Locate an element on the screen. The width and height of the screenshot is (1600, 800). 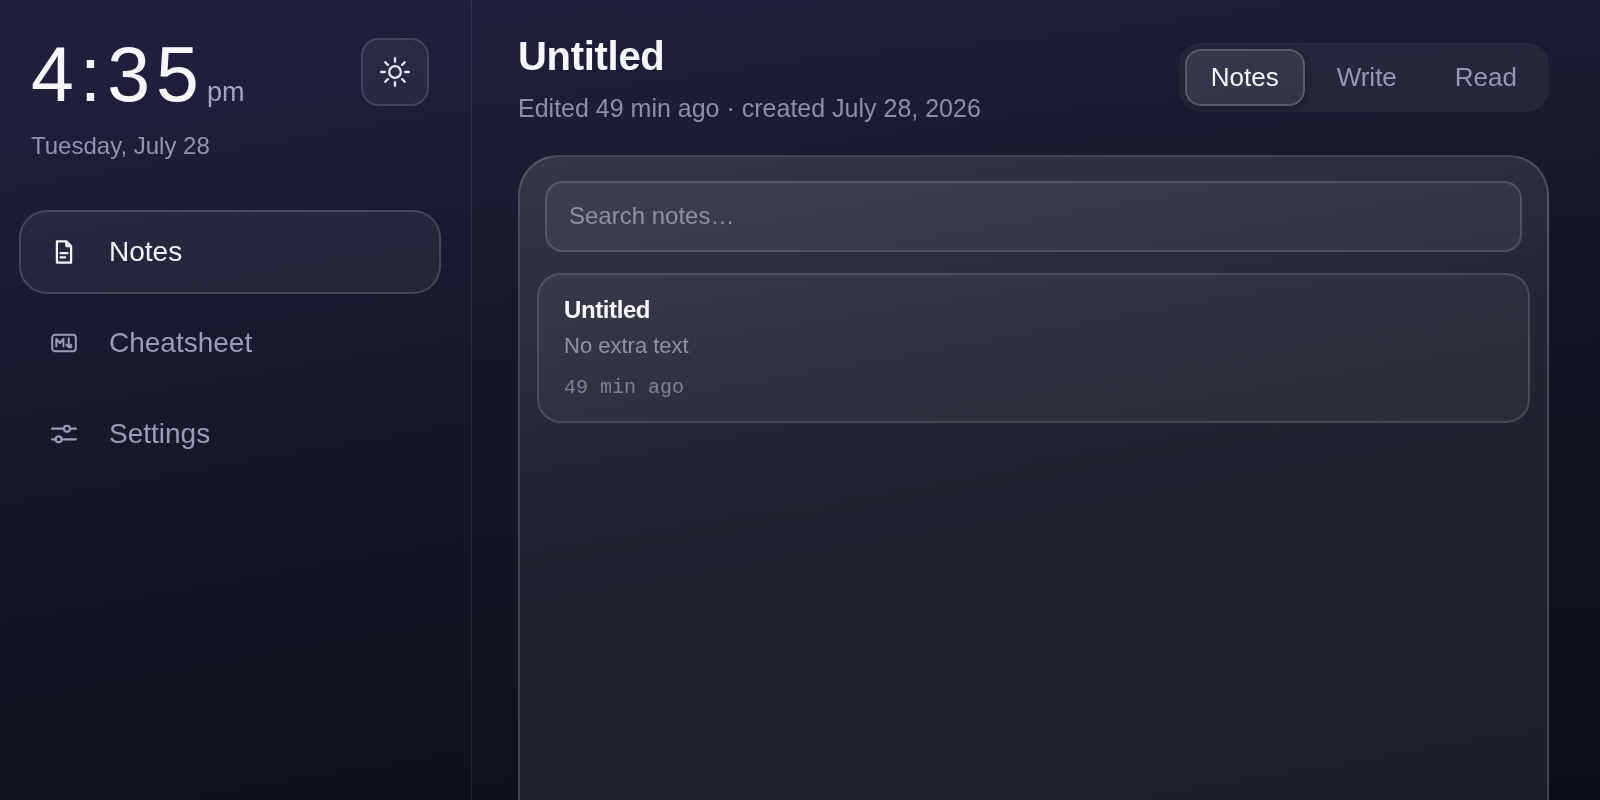
theme-toggle-button is located at coordinates (395, 72).